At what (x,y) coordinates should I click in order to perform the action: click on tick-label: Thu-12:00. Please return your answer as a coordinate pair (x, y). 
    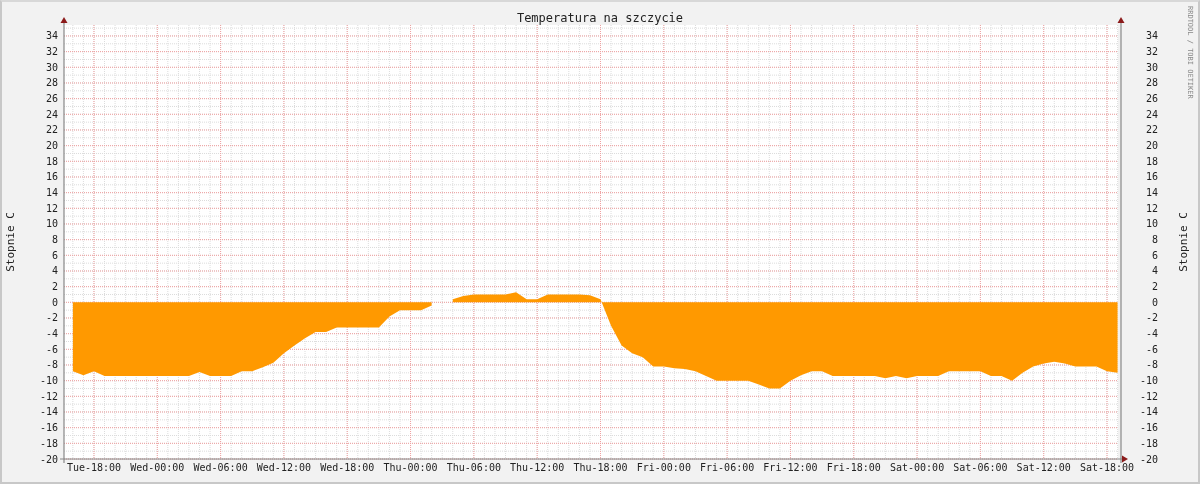
    Looking at the image, I should click on (537, 467).